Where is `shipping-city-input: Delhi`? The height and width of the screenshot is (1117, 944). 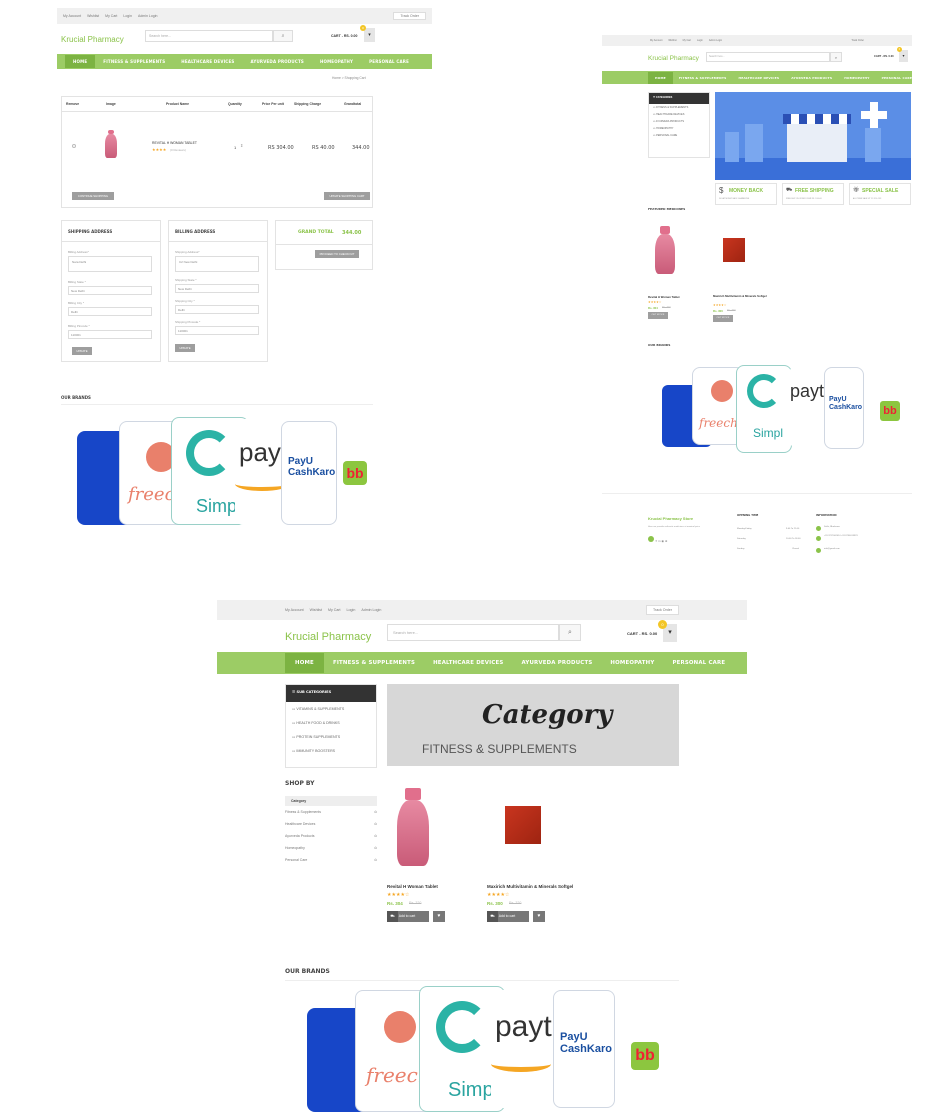 shipping-city-input: Delhi is located at coordinates (110, 311).